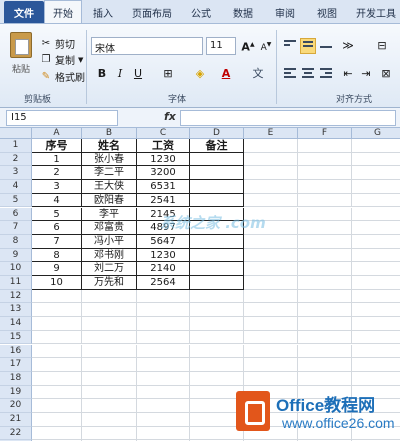  Describe the element at coordinates (366, 74) in the screenshot. I see `outdent-icon: ⇥` at that location.